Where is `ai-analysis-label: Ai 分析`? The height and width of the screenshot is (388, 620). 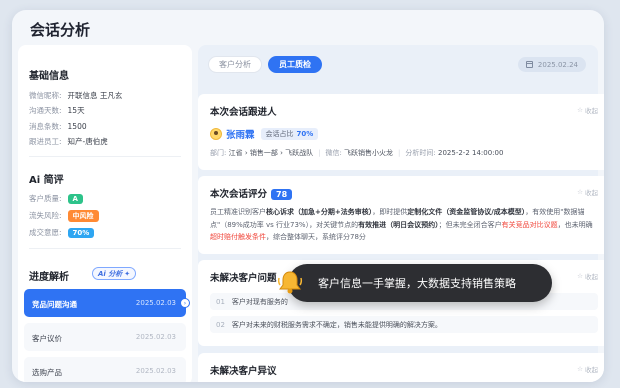
ai-analysis-label: Ai 分析 is located at coordinates (110, 273).